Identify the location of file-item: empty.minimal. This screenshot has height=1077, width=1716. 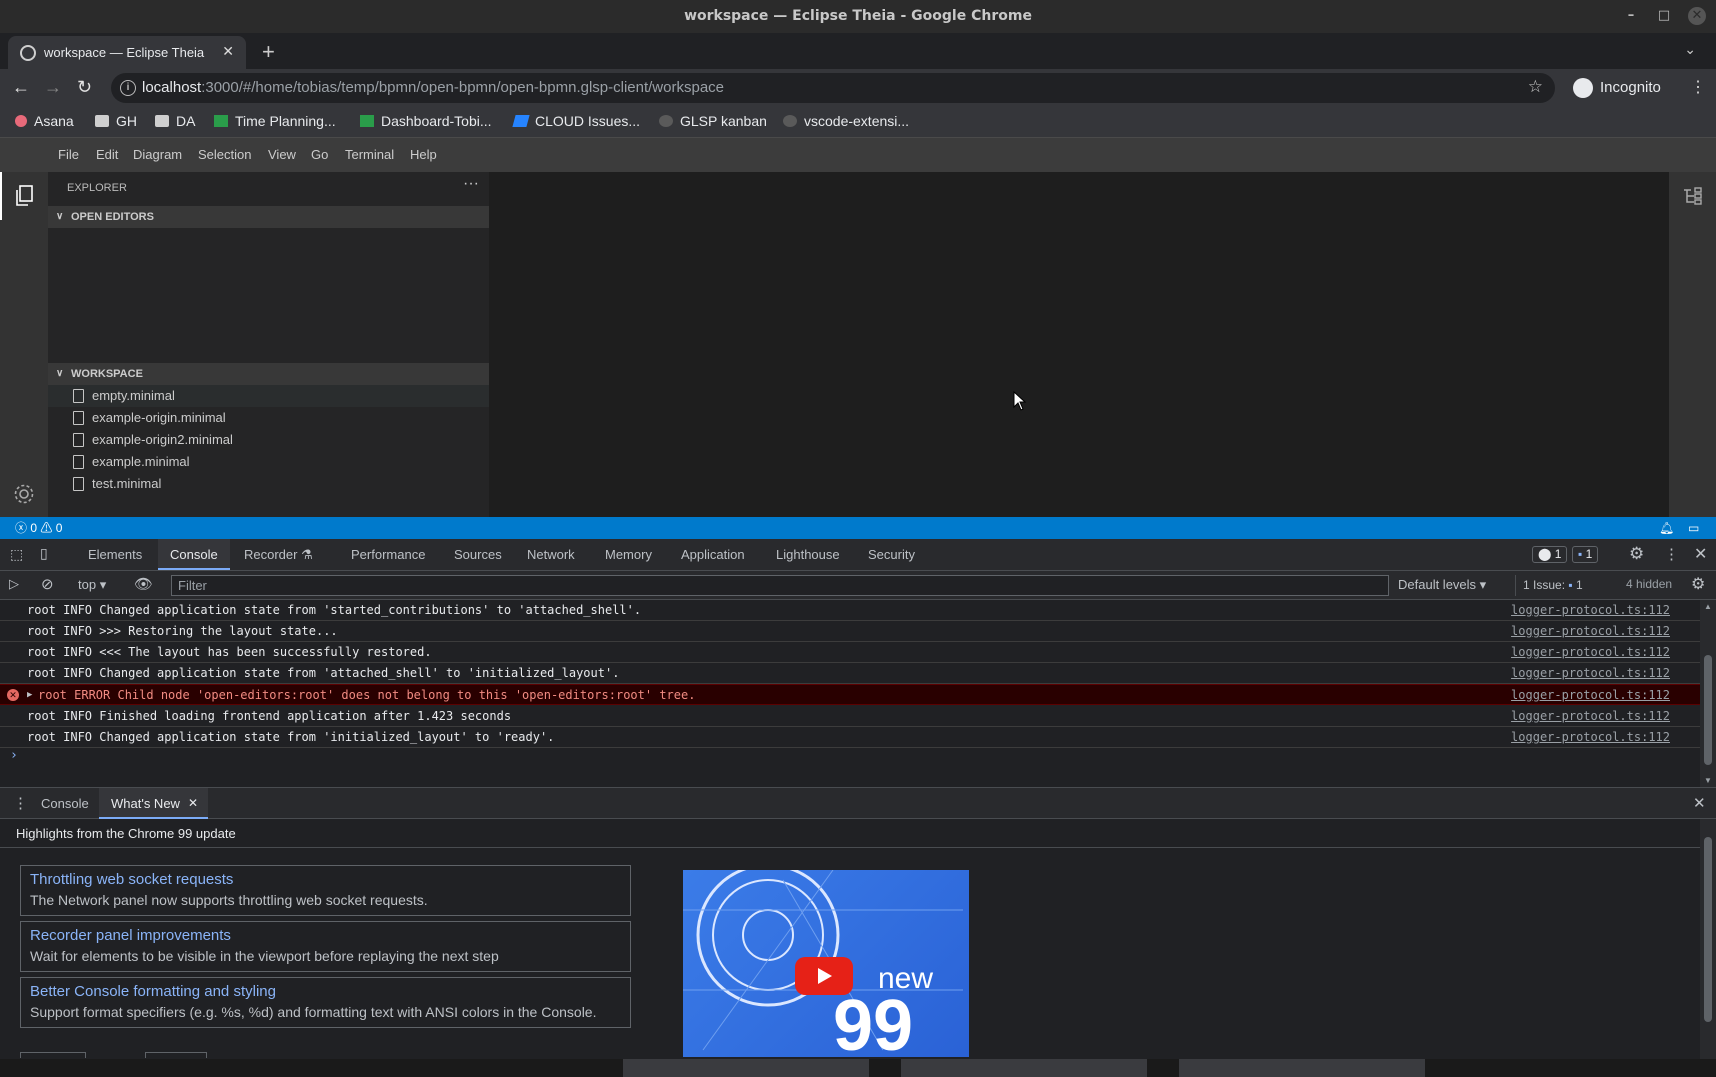
(268, 396).